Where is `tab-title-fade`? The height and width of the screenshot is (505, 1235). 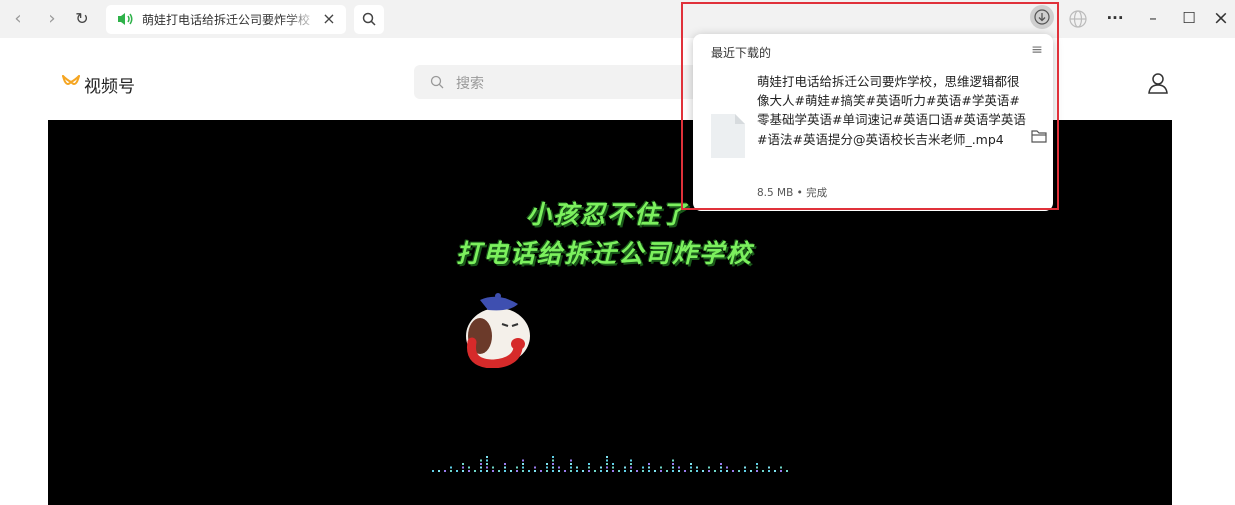 tab-title-fade is located at coordinates (302, 19).